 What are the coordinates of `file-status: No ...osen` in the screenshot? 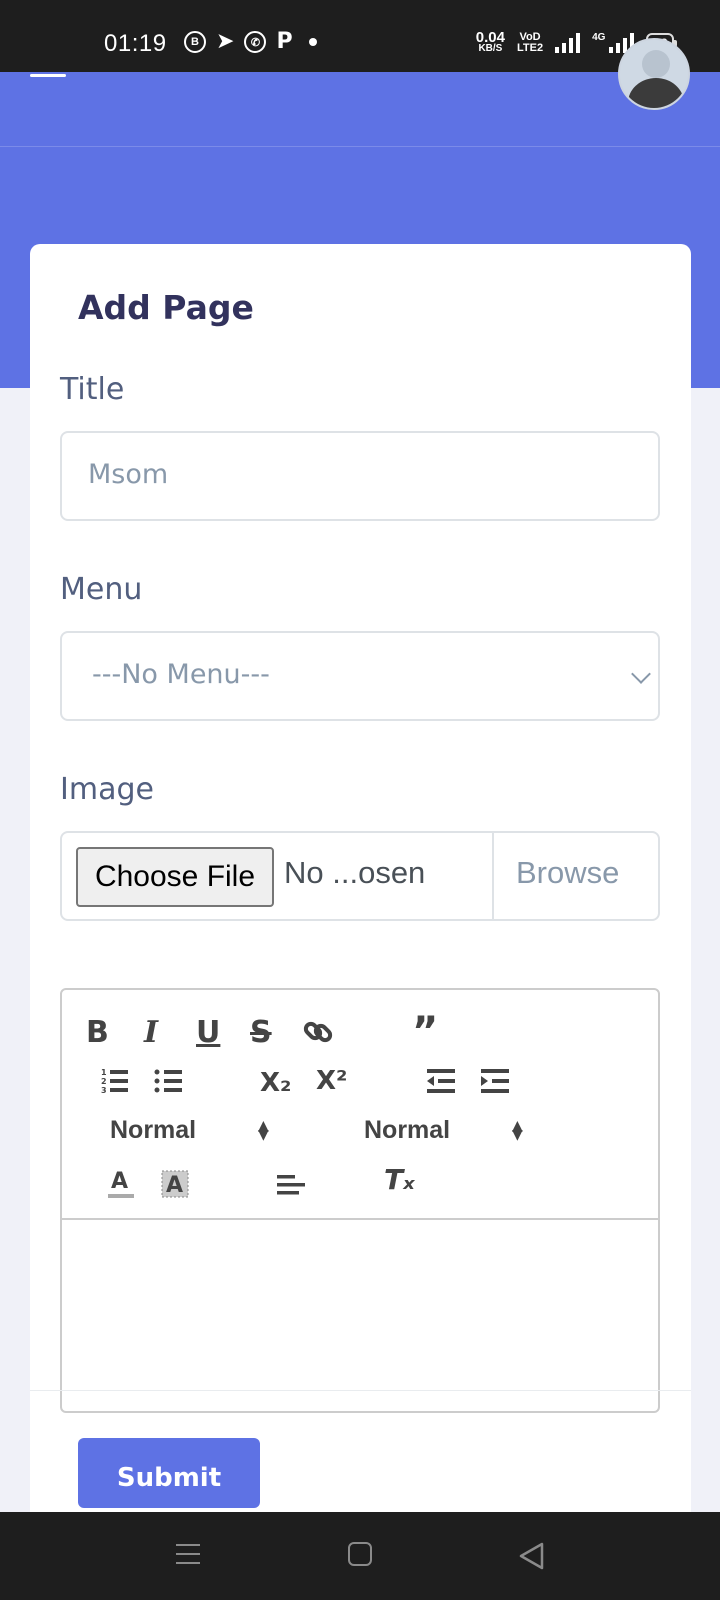 It's located at (355, 872).